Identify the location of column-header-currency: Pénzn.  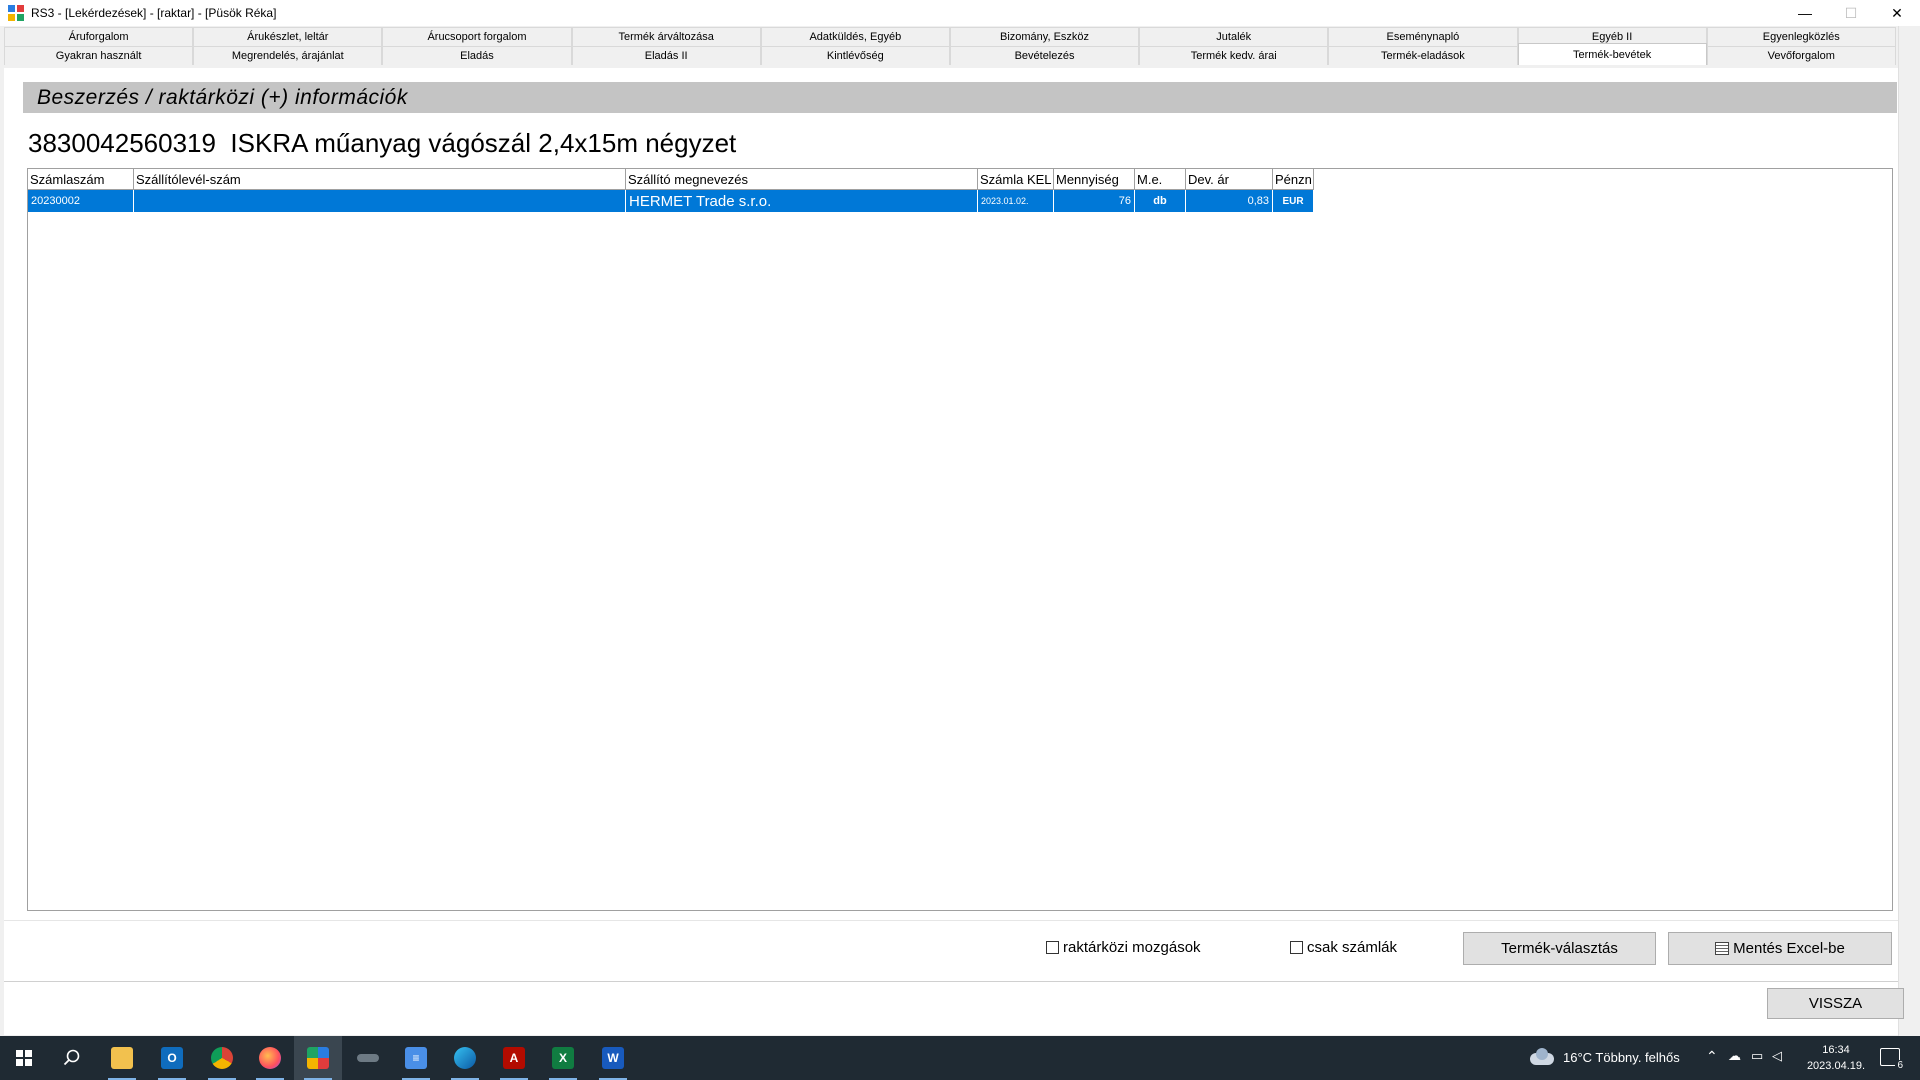
(1293, 179).